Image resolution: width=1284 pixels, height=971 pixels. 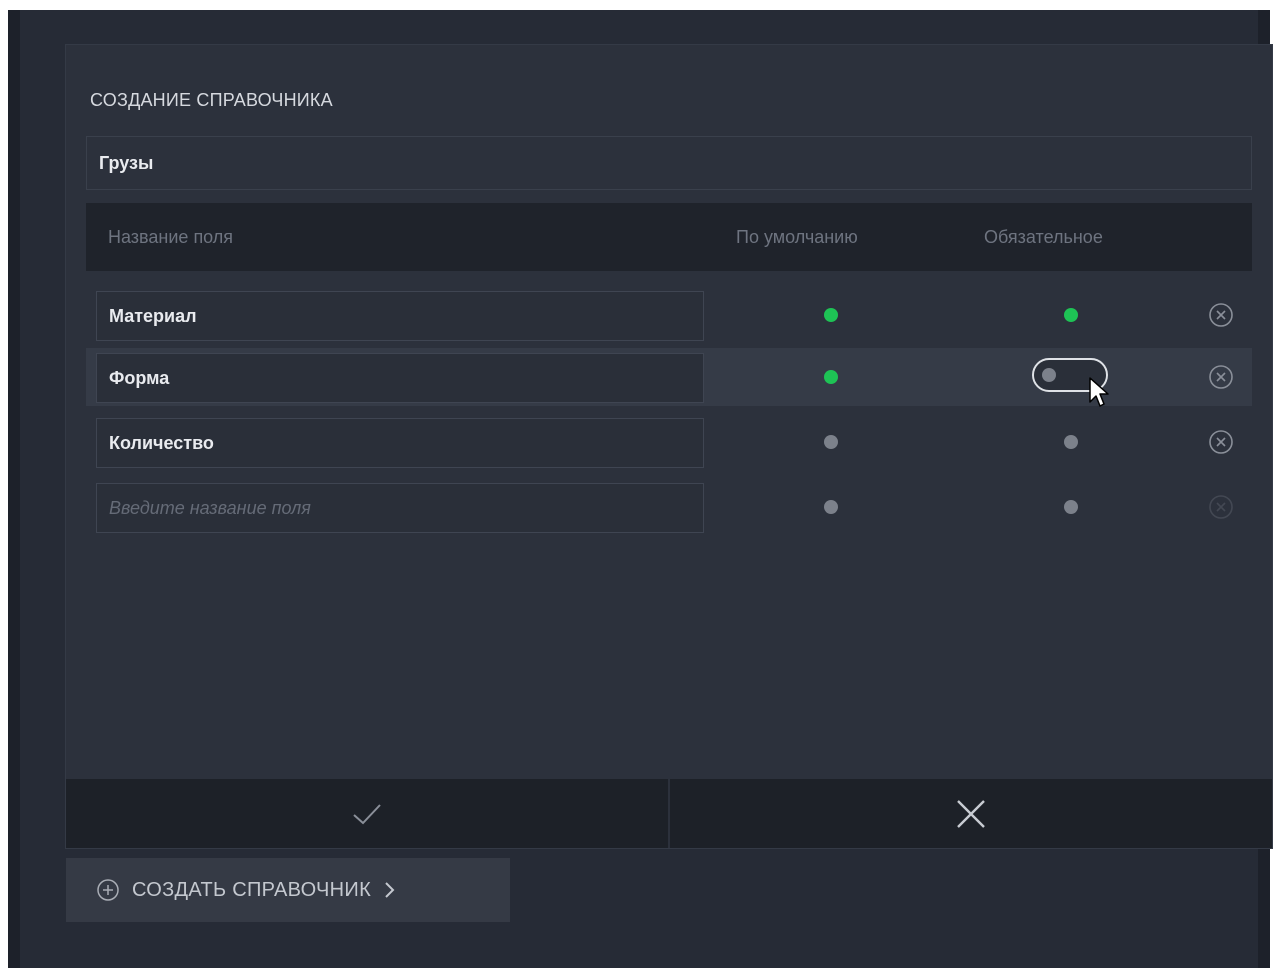 I want to click on cancel-button, so click(x=970, y=813).